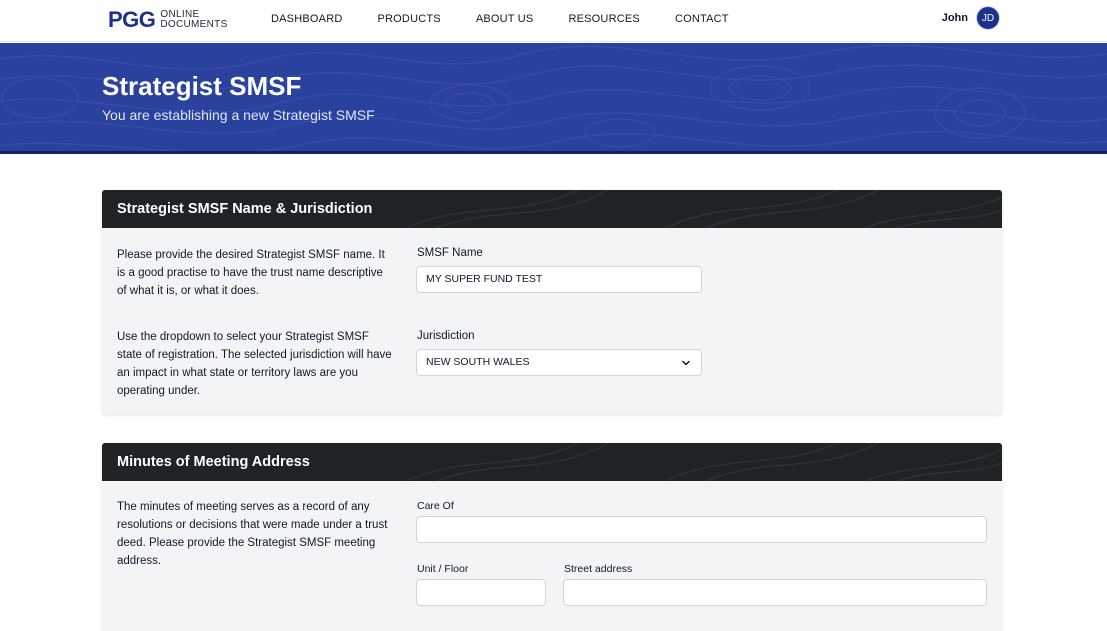 This screenshot has width=1107, height=631. What do you see at coordinates (435, 506) in the screenshot?
I see `care-of-label: Care Of` at bounding box center [435, 506].